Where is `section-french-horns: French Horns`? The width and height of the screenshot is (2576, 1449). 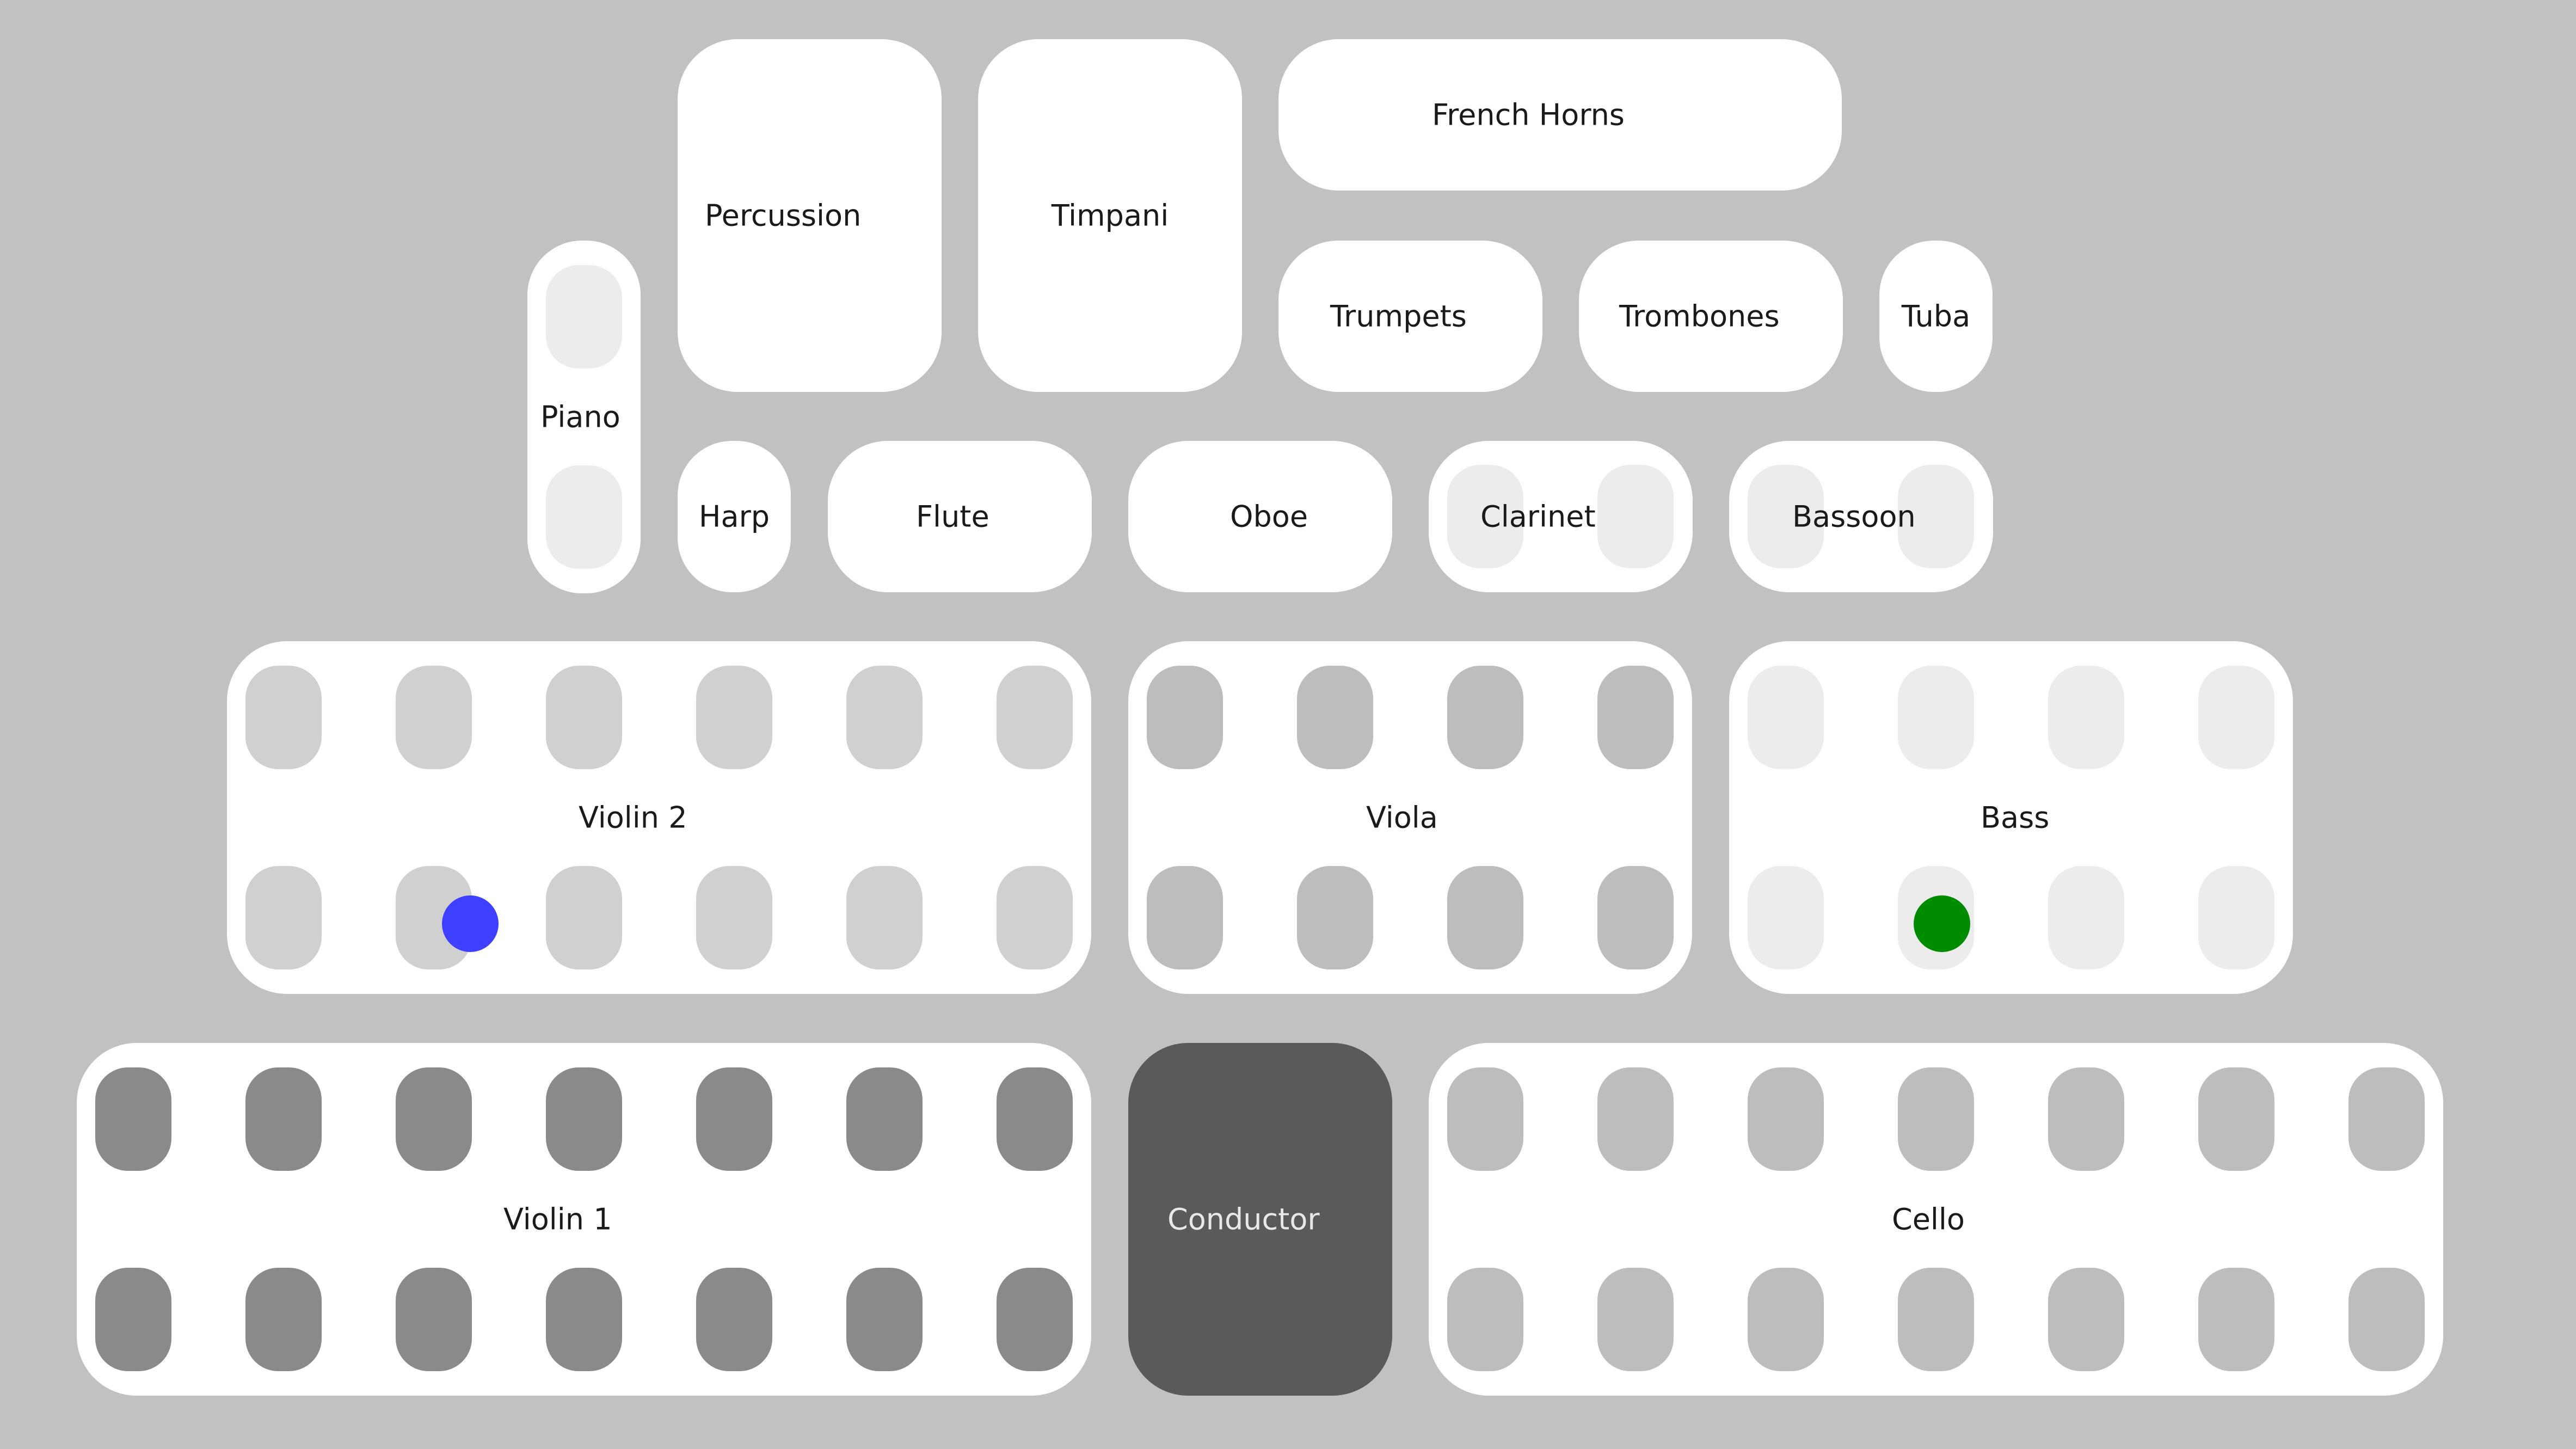
section-french-horns: French Horns is located at coordinates (1560, 115).